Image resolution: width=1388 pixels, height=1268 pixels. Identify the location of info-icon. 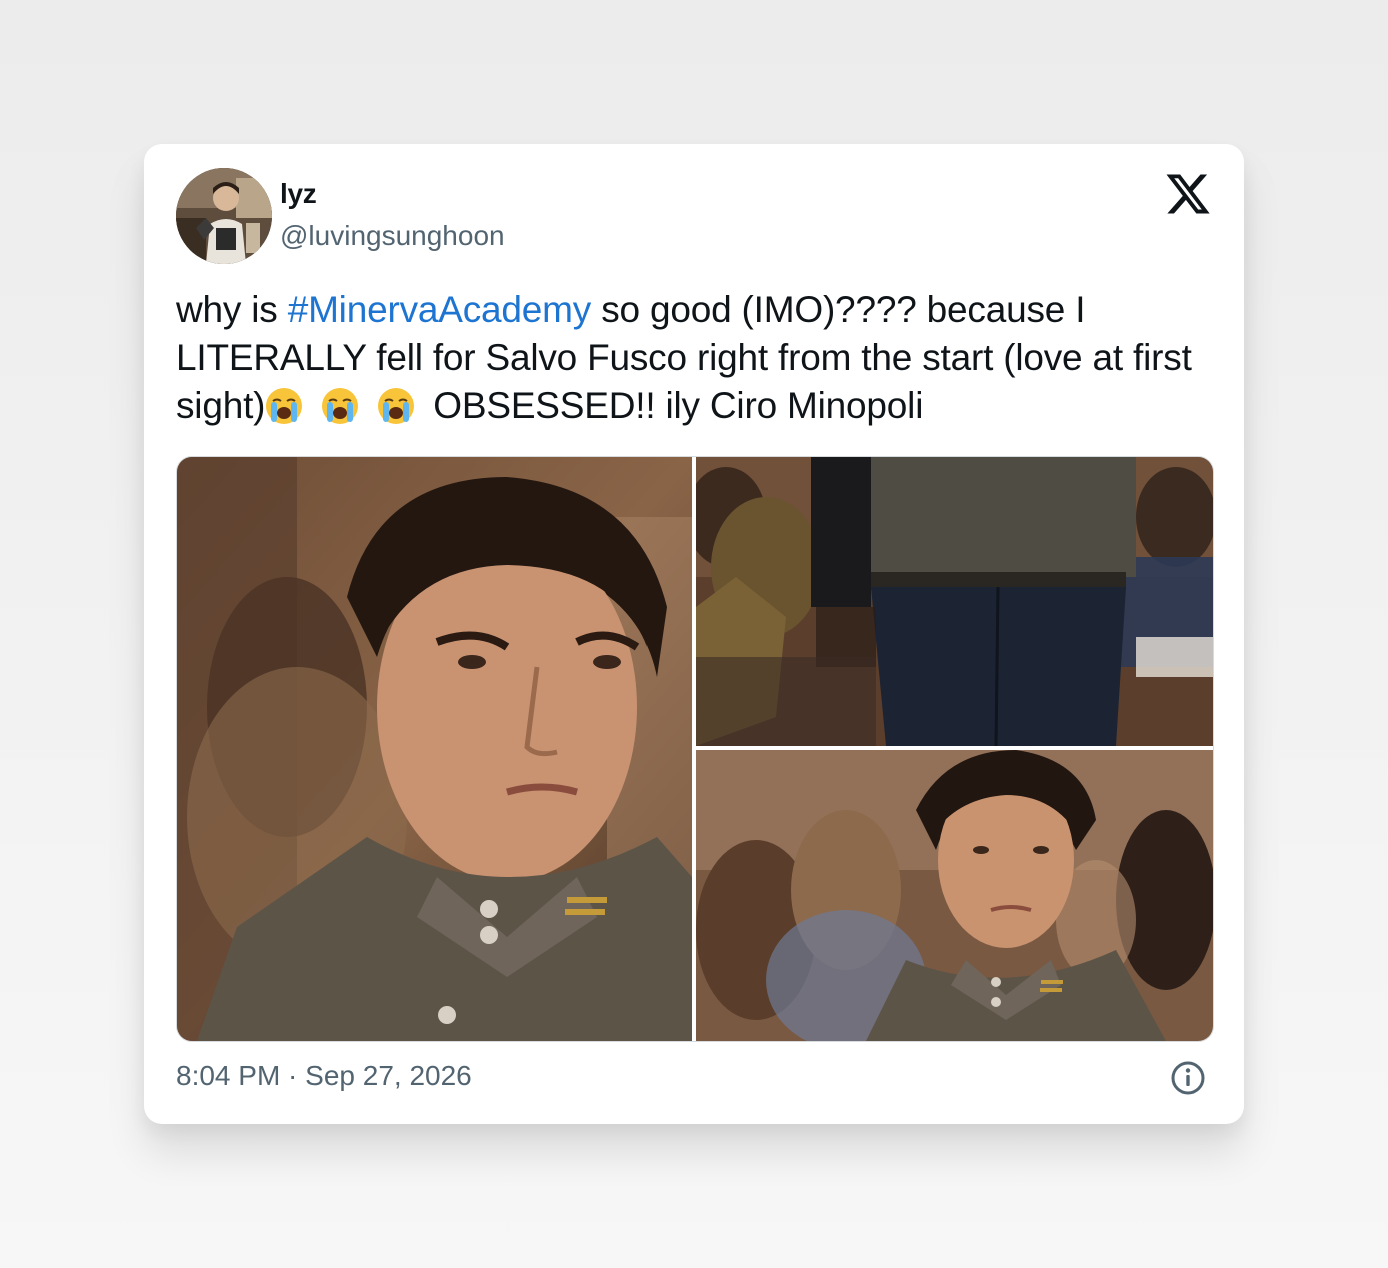
(1188, 1078).